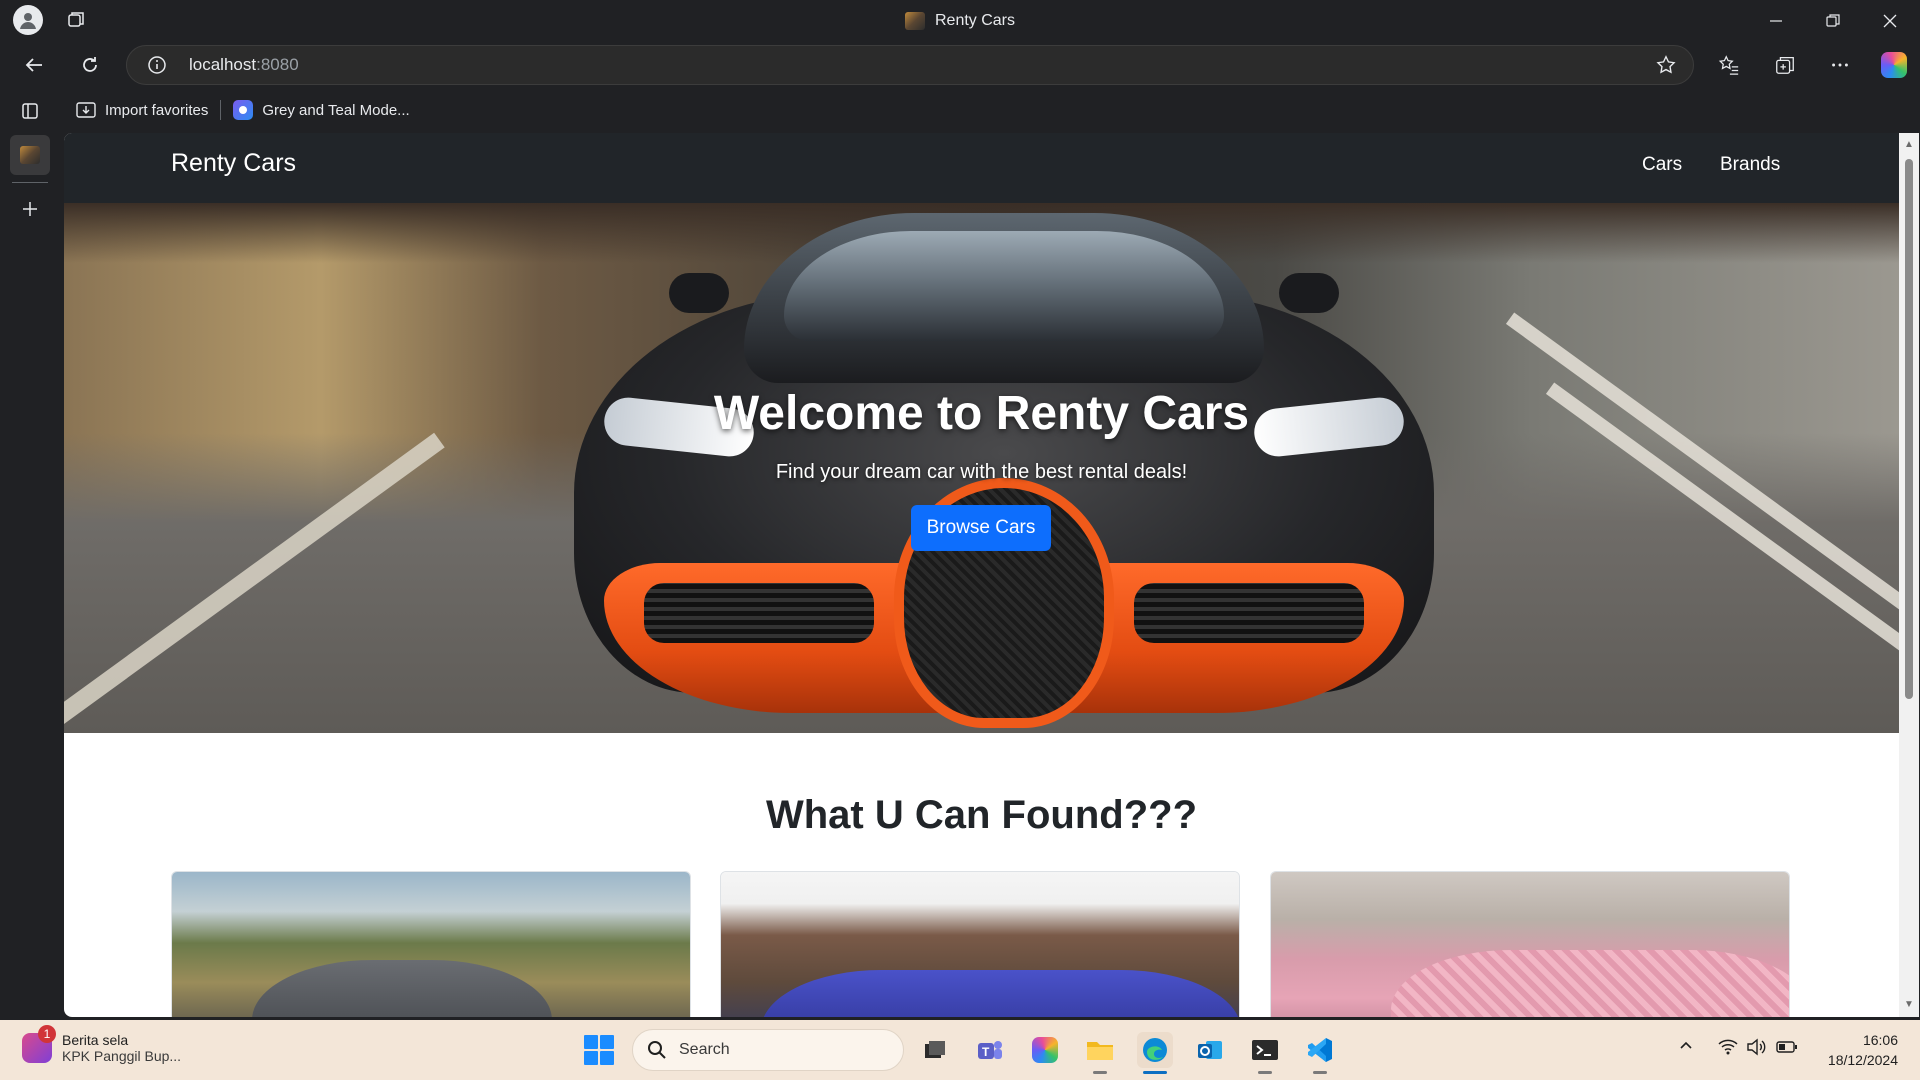 Image resolution: width=1920 pixels, height=1080 pixels. What do you see at coordinates (1155, 1072) in the screenshot?
I see `active-indicator` at bounding box center [1155, 1072].